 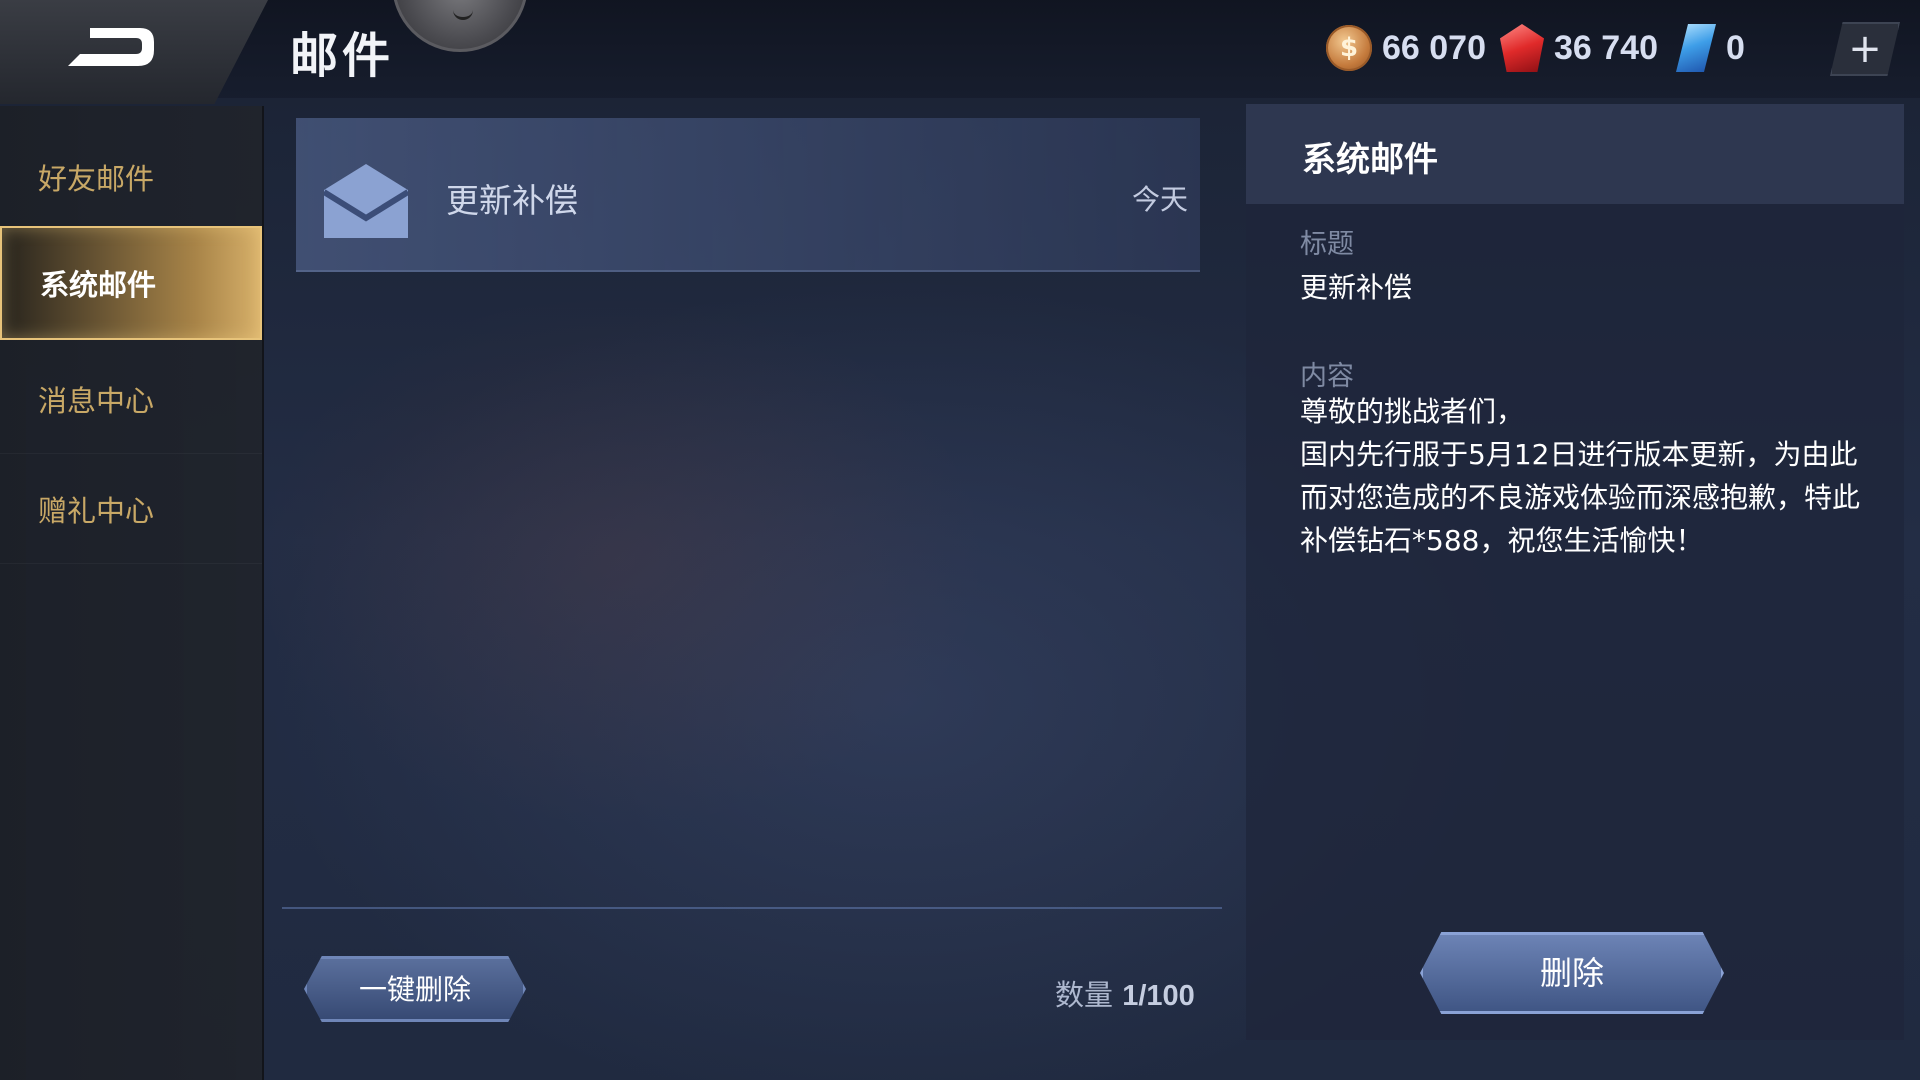 I want to click on sidebar-item-system-mail: 系统邮件, so click(x=131, y=283).